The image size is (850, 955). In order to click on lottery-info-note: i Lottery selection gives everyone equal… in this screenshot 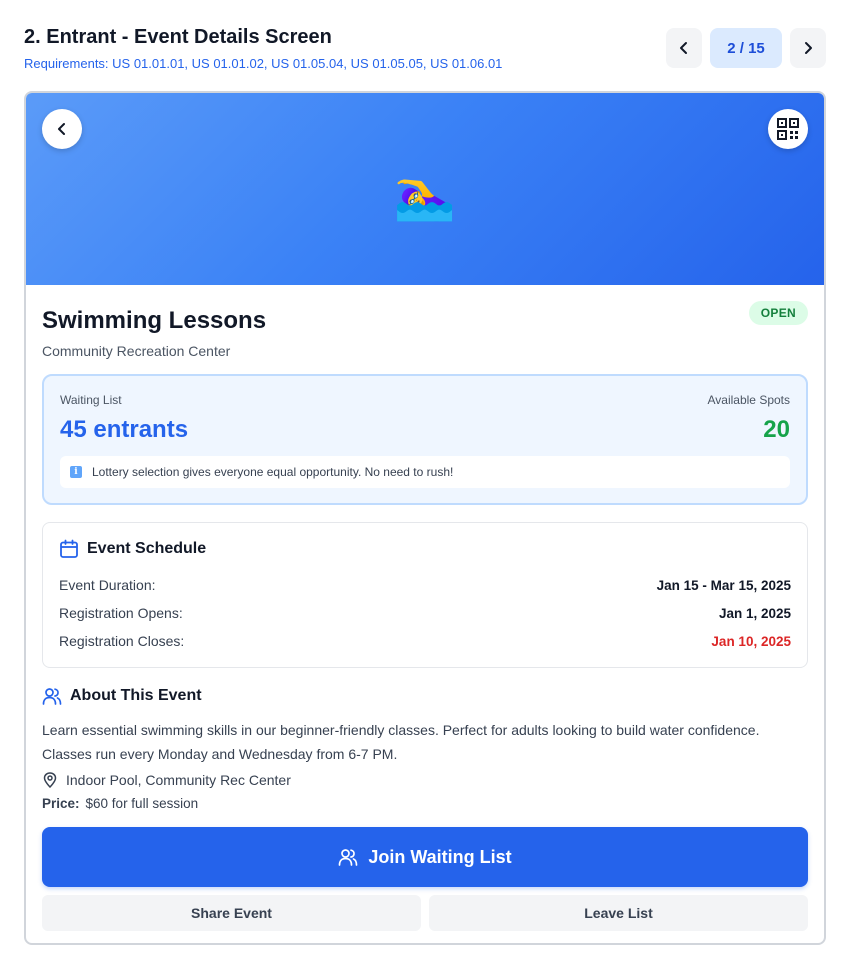, I will do `click(425, 472)`.